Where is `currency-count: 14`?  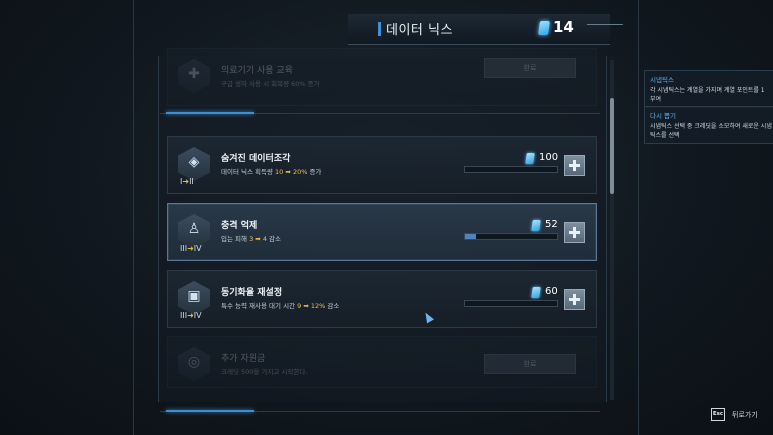
currency-count: 14 is located at coordinates (563, 27).